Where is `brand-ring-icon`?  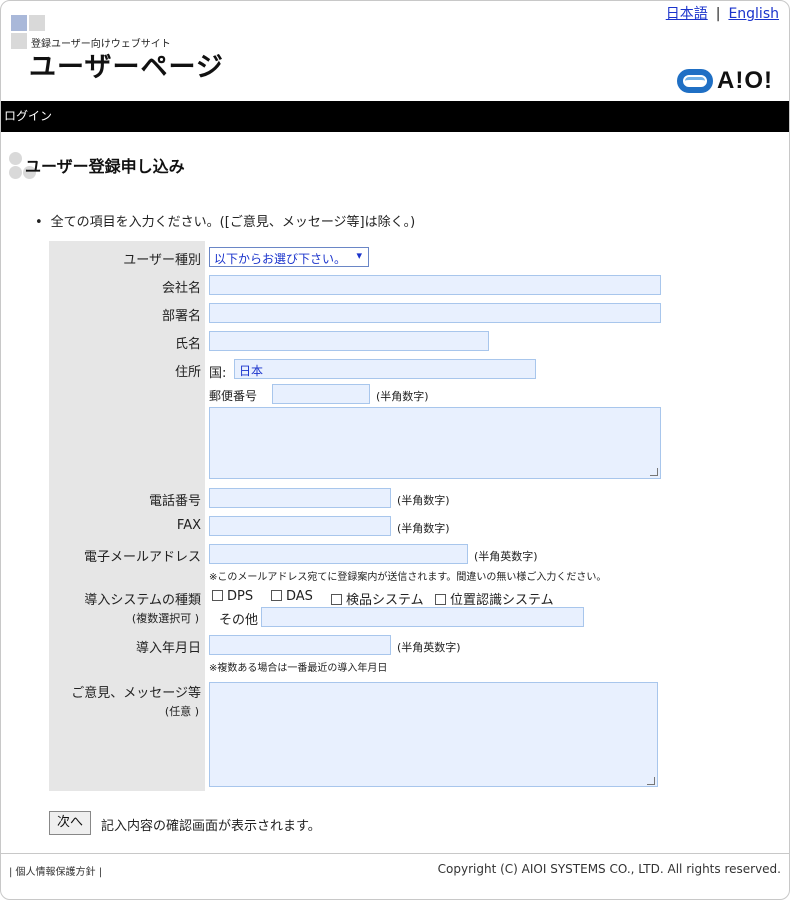
brand-ring-icon is located at coordinates (695, 81).